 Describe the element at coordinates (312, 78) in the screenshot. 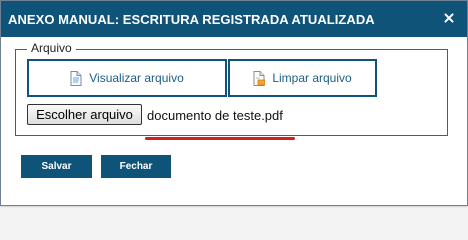

I see `clear-file-label: Limpar arquivo` at that location.